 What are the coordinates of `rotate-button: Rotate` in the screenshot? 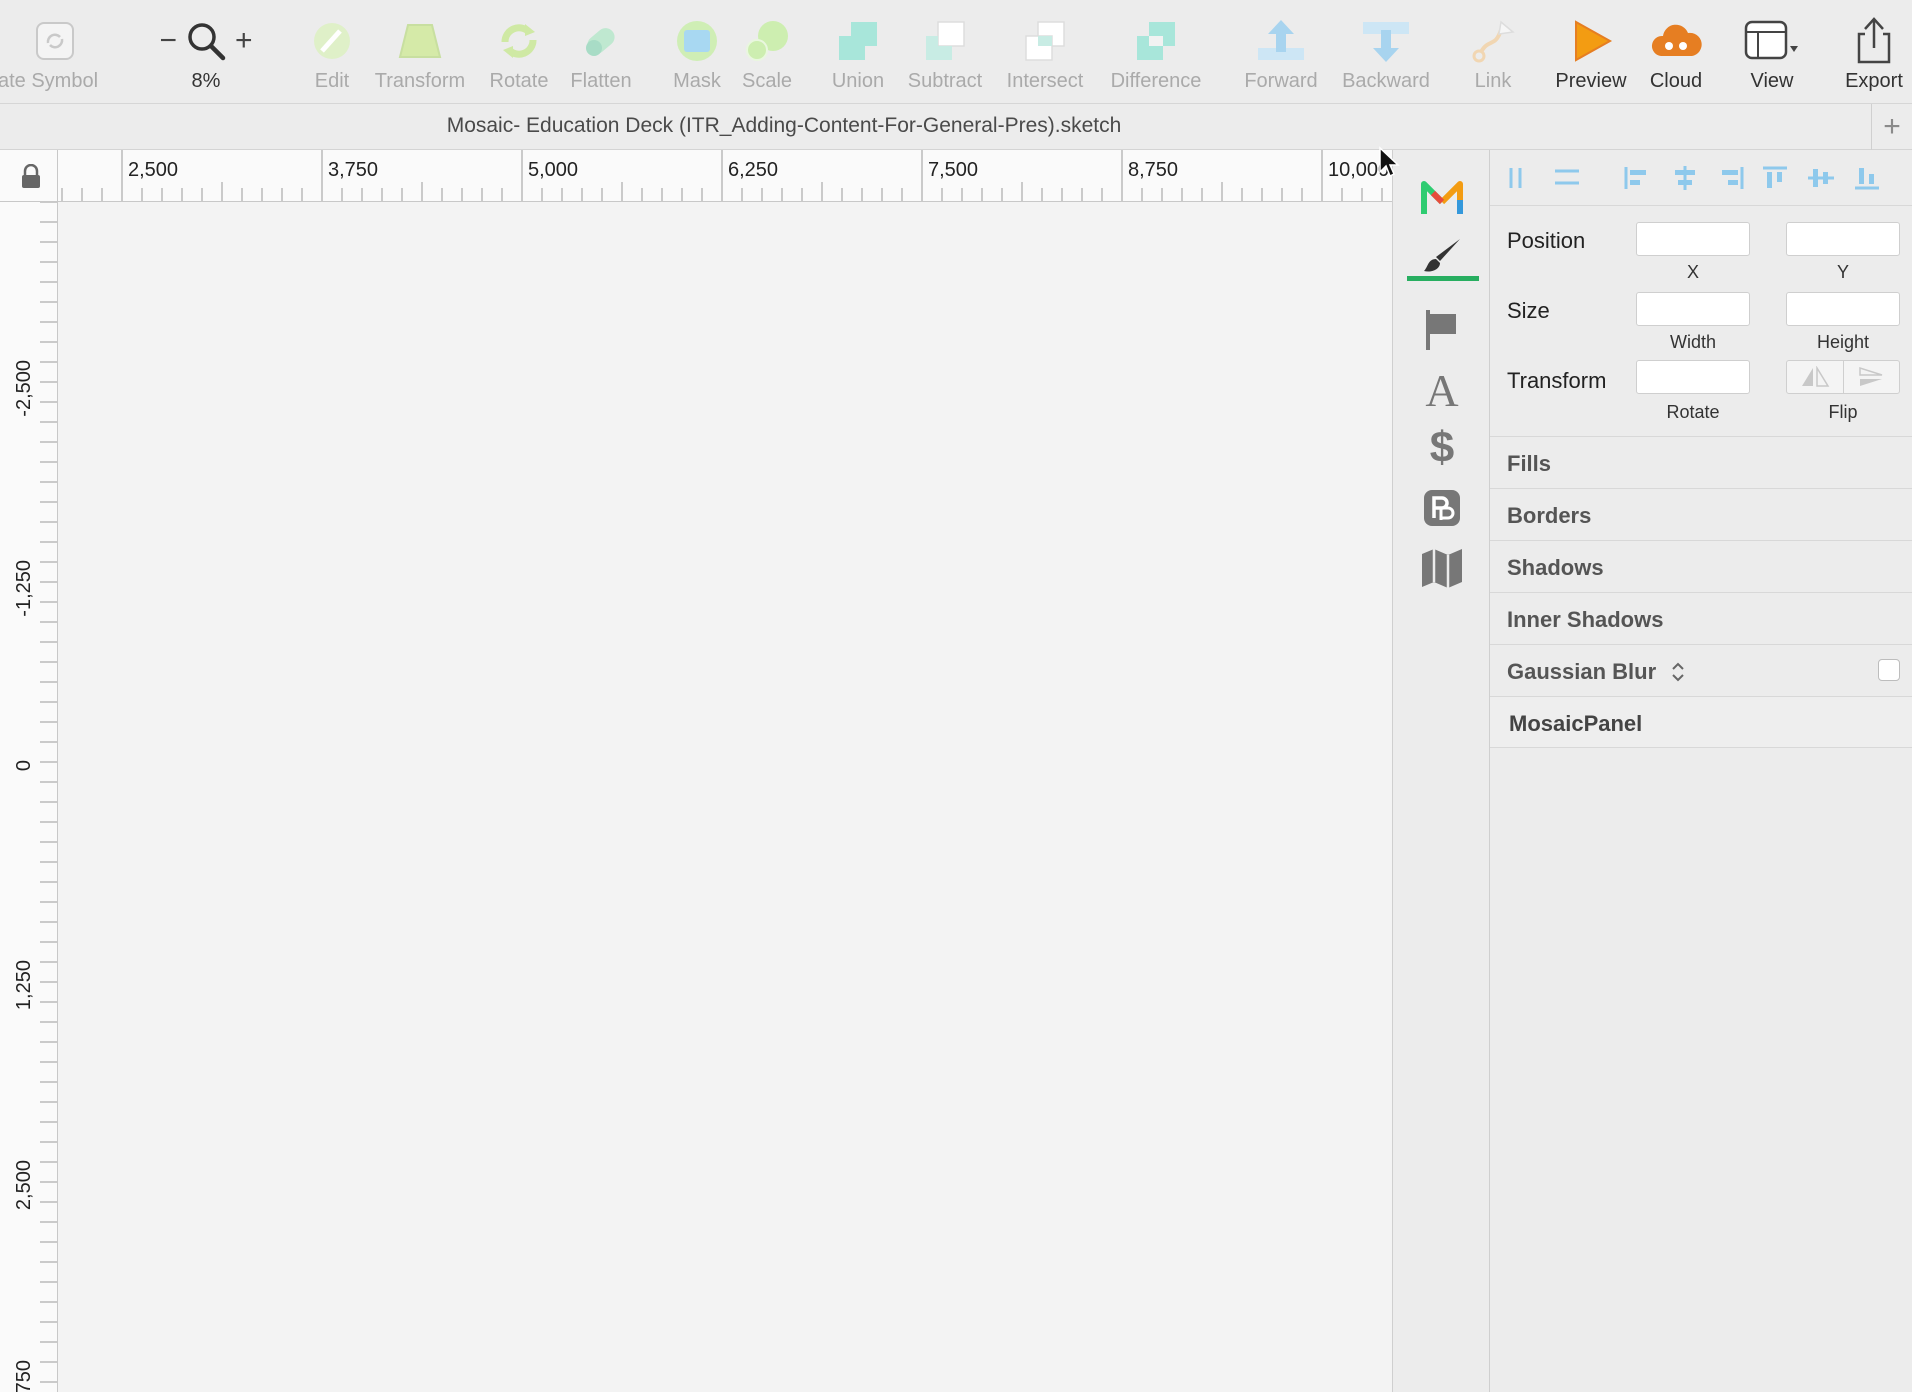 It's located at (519, 52).